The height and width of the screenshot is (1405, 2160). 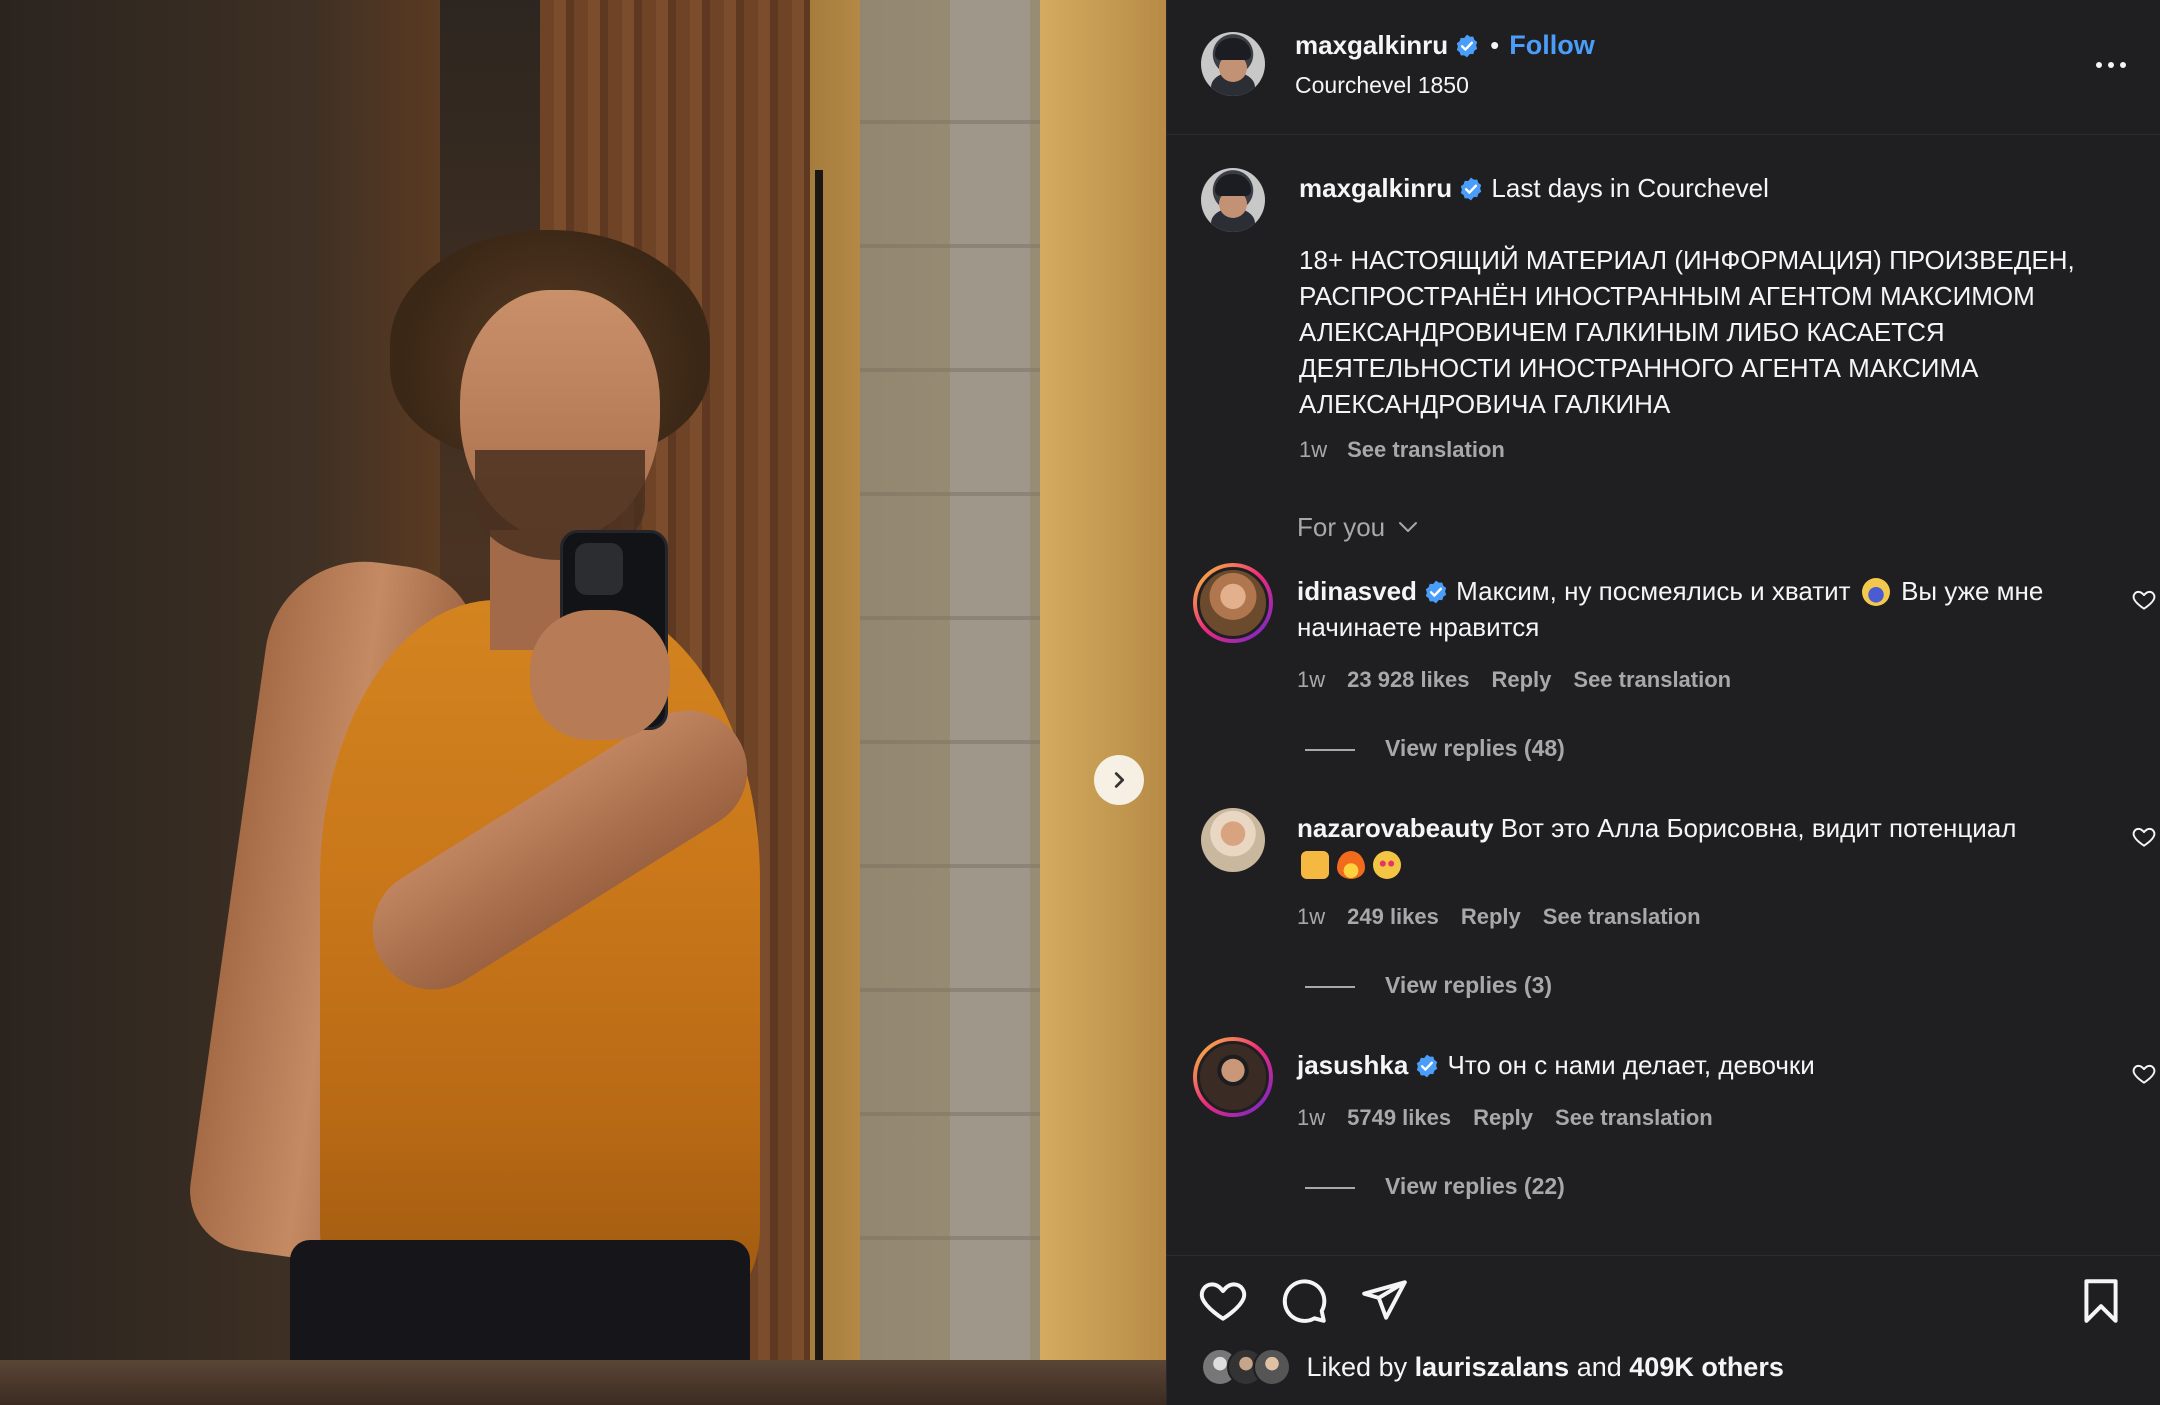 I want to click on comment-username: idinasved, so click(x=1357, y=591).